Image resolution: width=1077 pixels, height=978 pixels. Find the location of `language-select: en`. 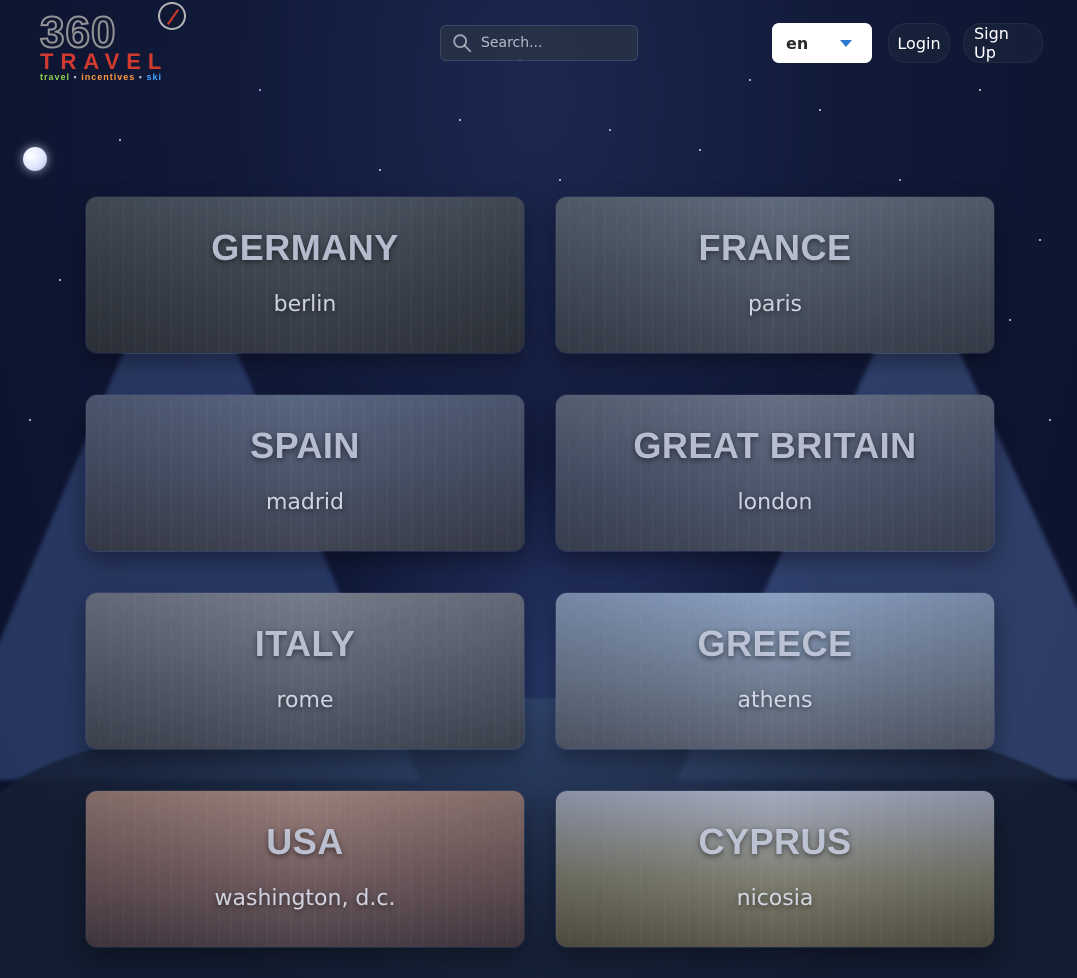

language-select: en is located at coordinates (822, 43).